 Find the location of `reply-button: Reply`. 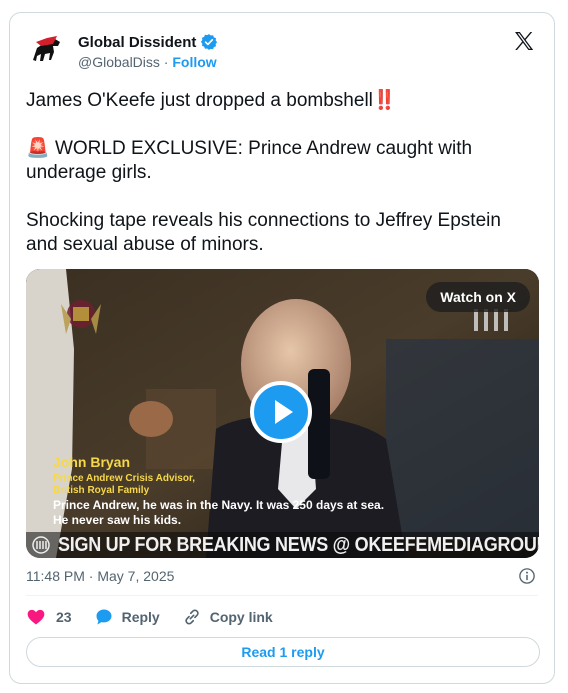

reply-button: Reply is located at coordinates (127, 617).